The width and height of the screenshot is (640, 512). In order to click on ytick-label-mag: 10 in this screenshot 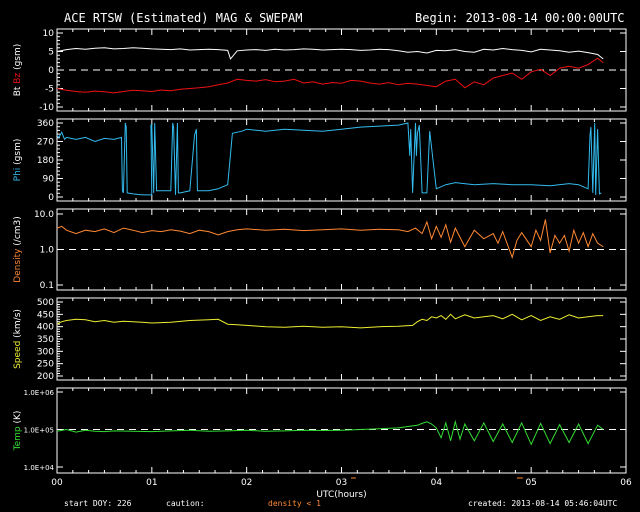, I will do `click(49, 34)`.